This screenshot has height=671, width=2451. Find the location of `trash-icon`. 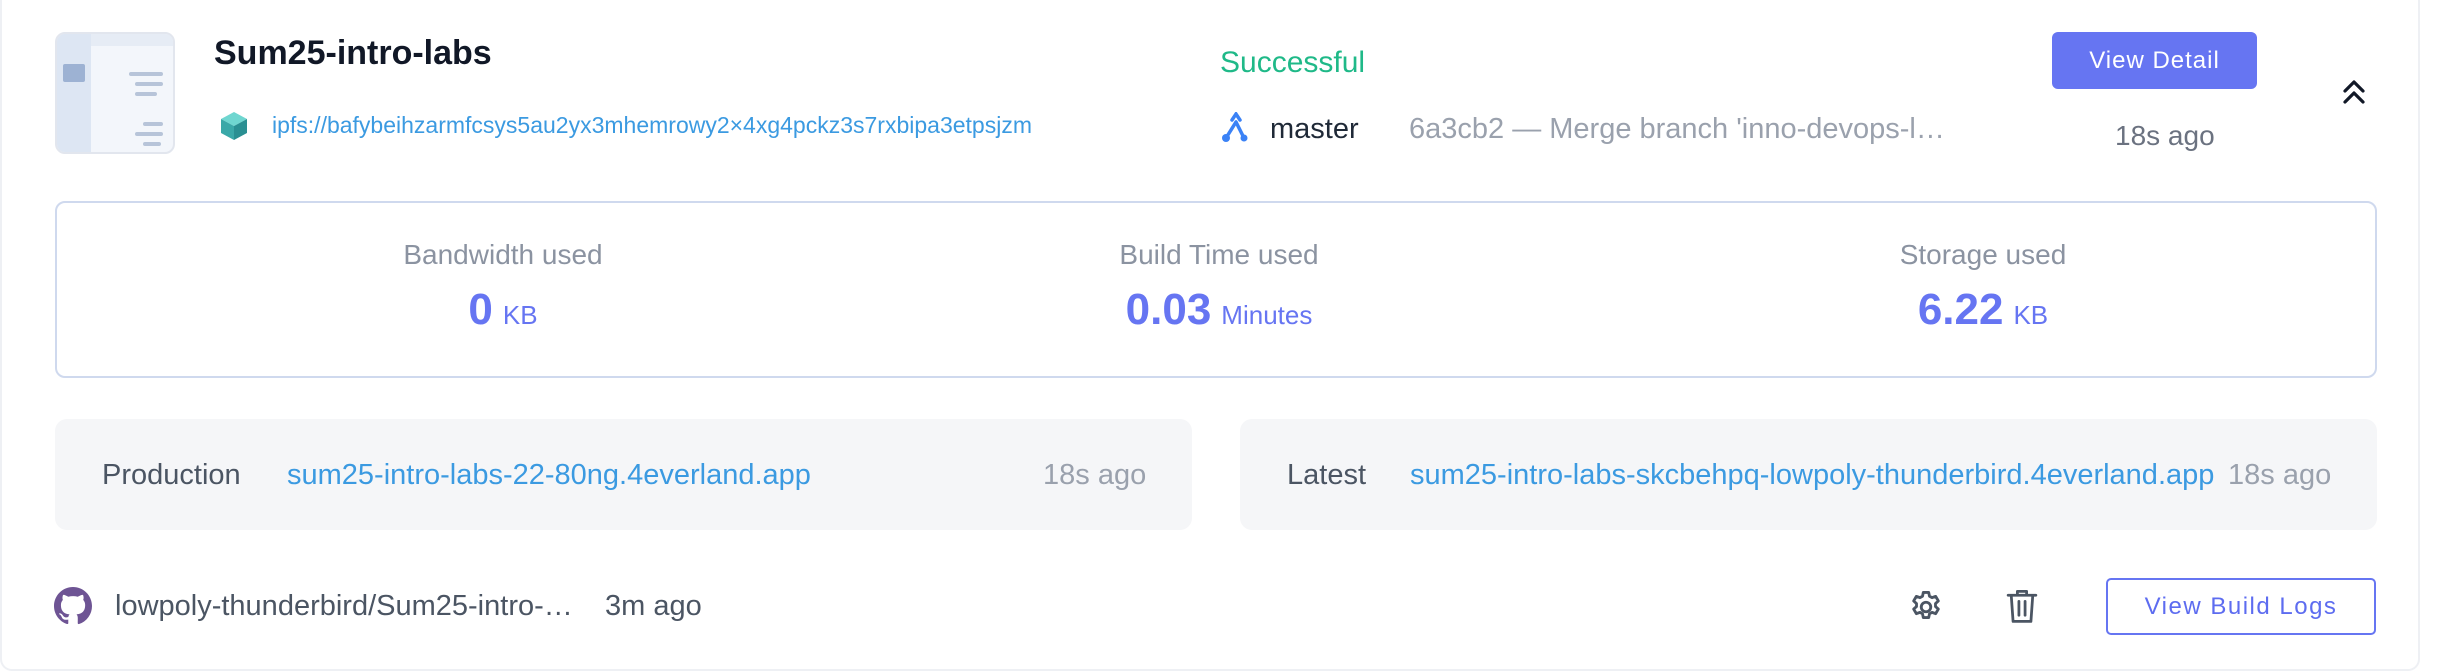

trash-icon is located at coordinates (2022, 606).